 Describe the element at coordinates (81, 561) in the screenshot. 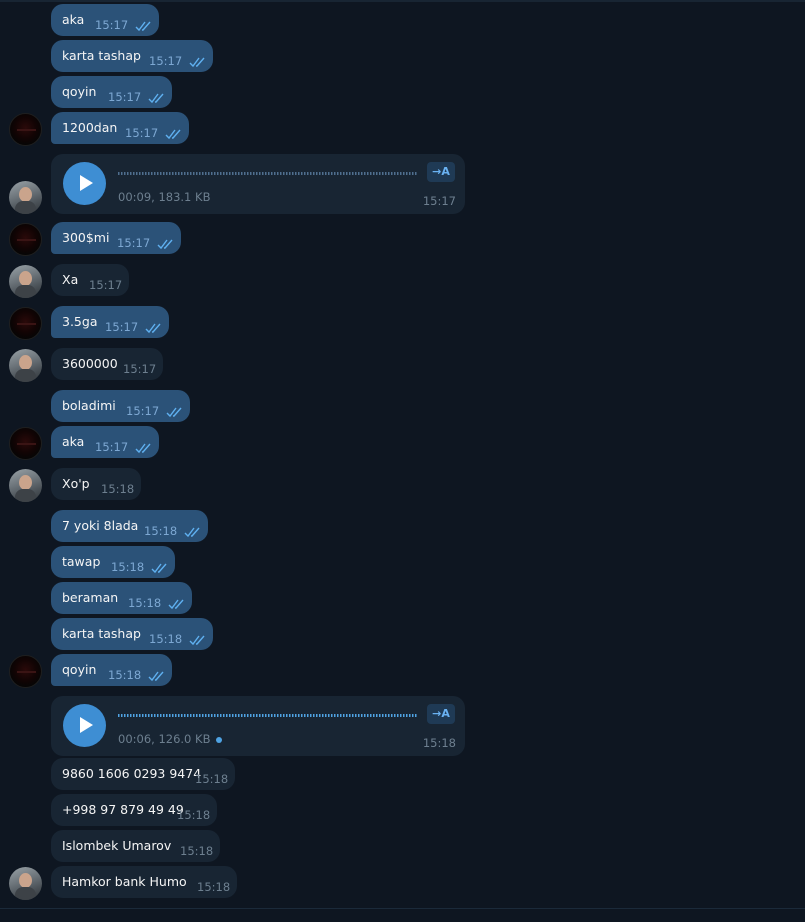

I see `message-text: tawap` at that location.